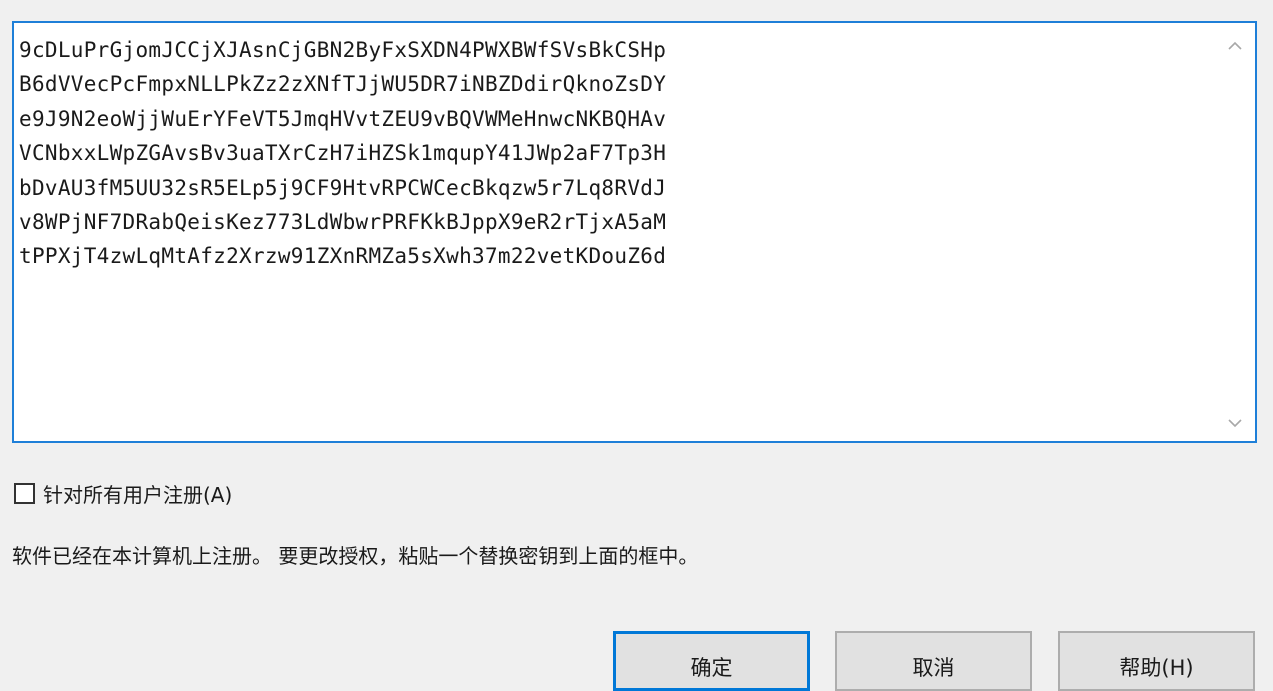 Image resolution: width=1273 pixels, height=691 pixels. I want to click on all-users-checkbox, so click(24, 493).